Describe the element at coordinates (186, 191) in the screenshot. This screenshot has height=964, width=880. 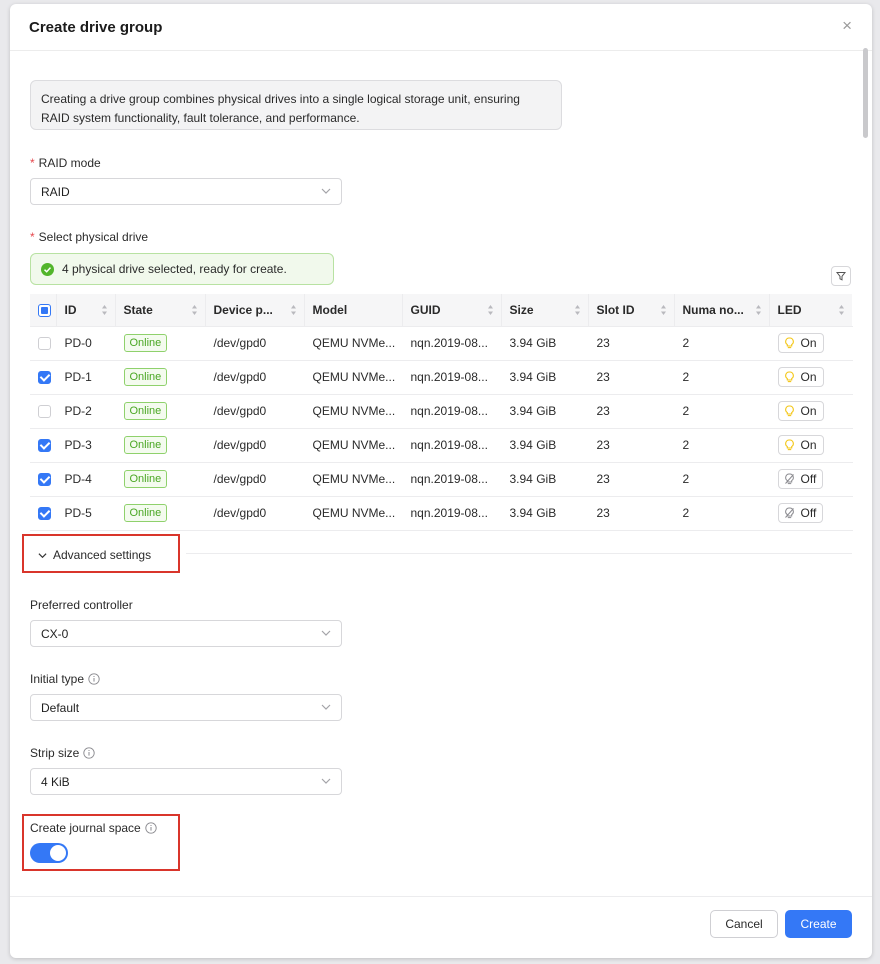
I see `raid-mode-select: RAID` at that location.